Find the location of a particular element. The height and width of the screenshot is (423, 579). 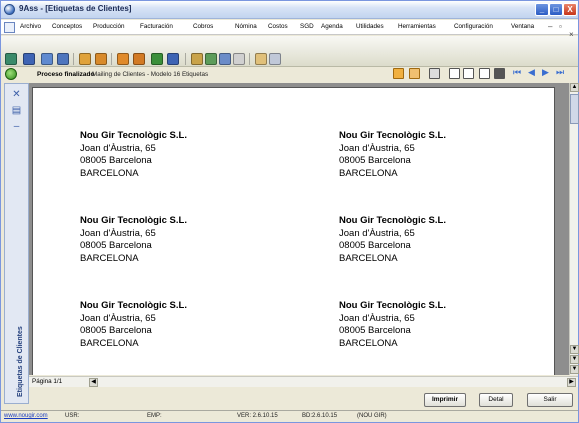

collapse-icon: – is located at coordinates (16, 126).